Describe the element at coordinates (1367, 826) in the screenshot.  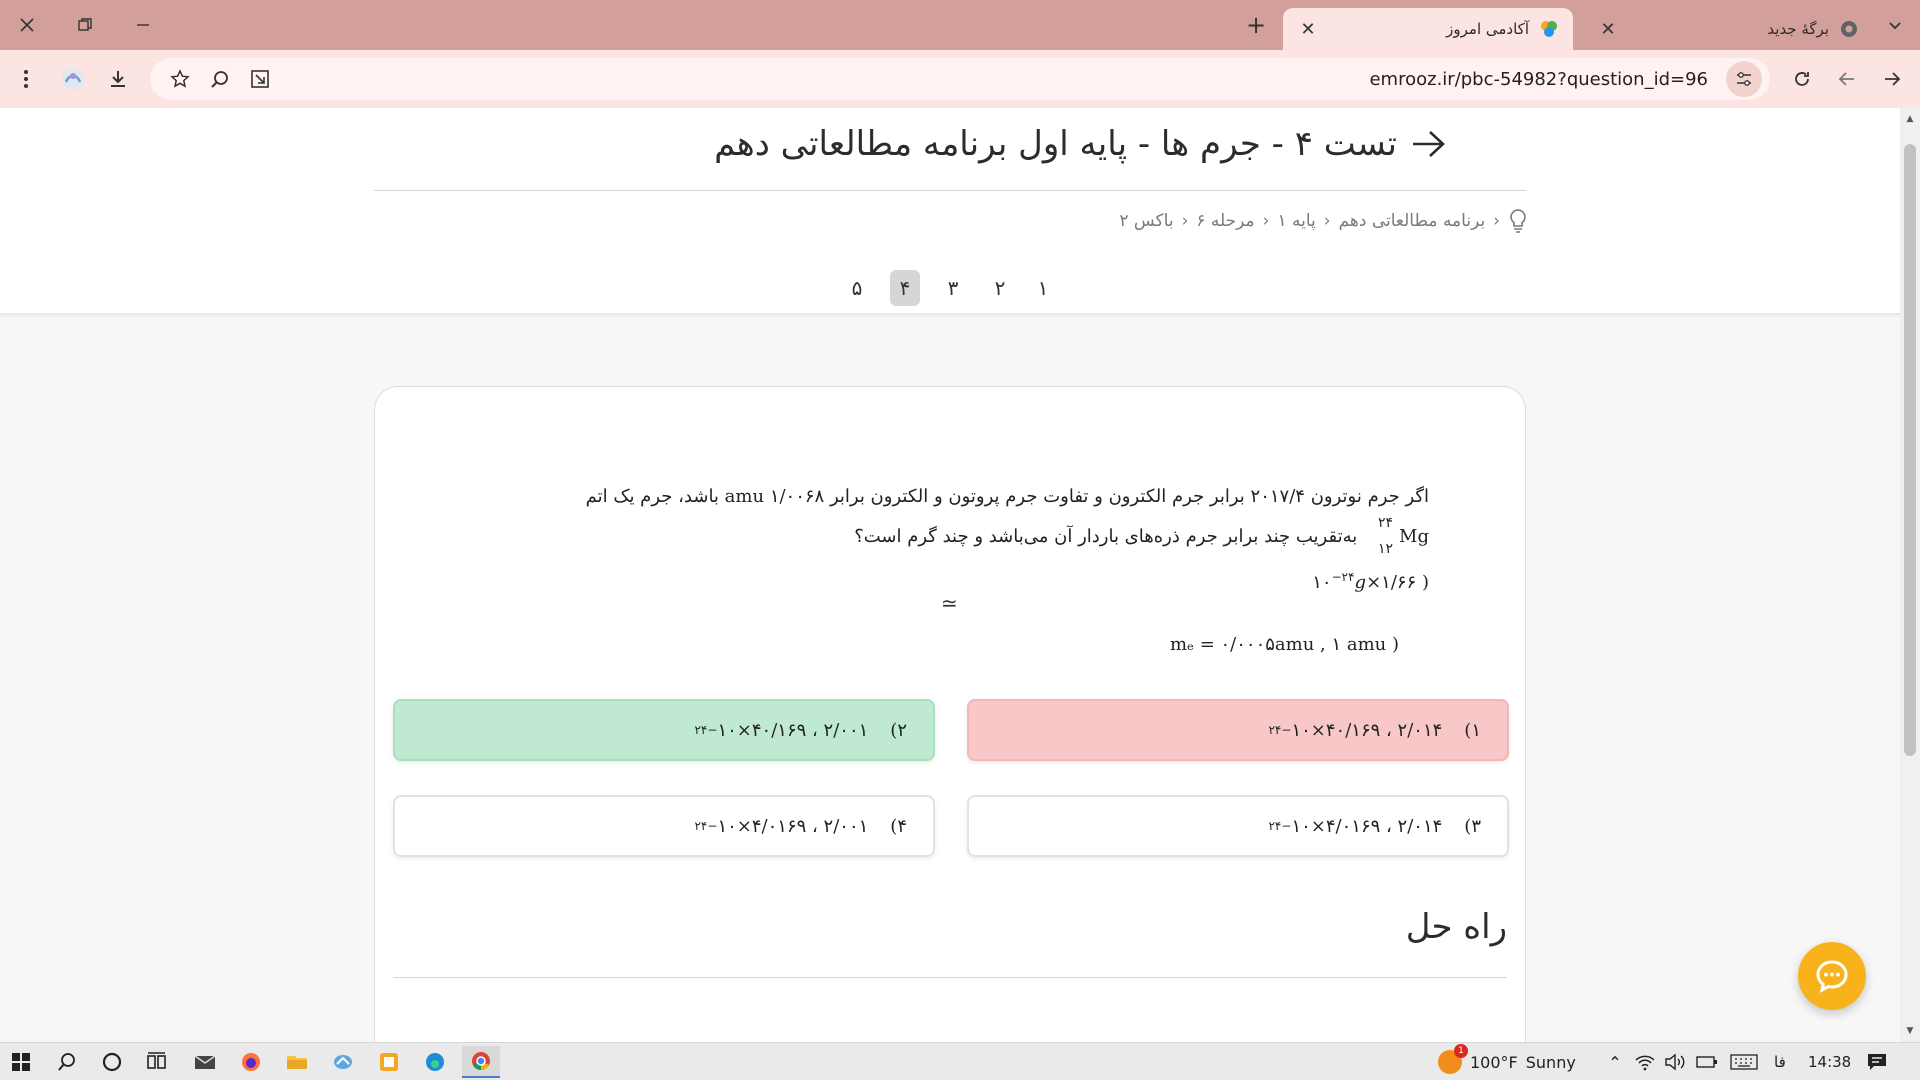
I see `option-text: ۲/۰۱۴ ، ۴/۰۱۶۹×۱۰` at that location.